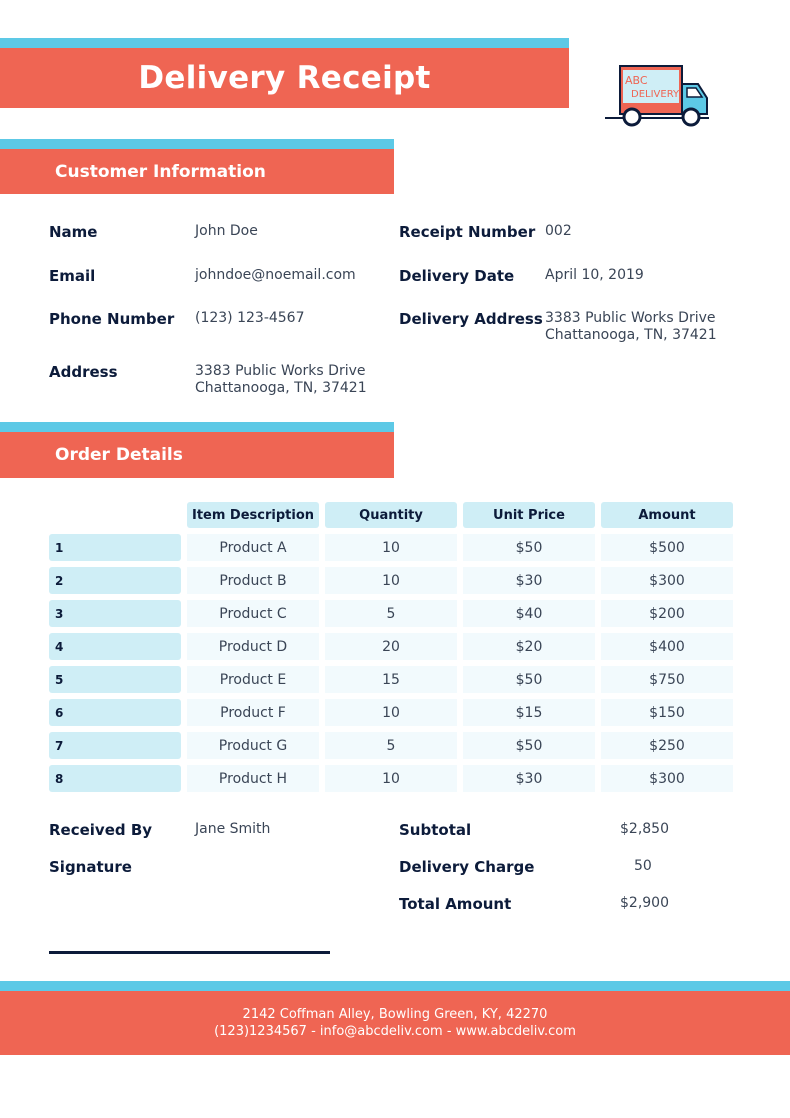 This screenshot has width=790, height=1118. What do you see at coordinates (197, 427) in the screenshot?
I see `order-details-strip` at bounding box center [197, 427].